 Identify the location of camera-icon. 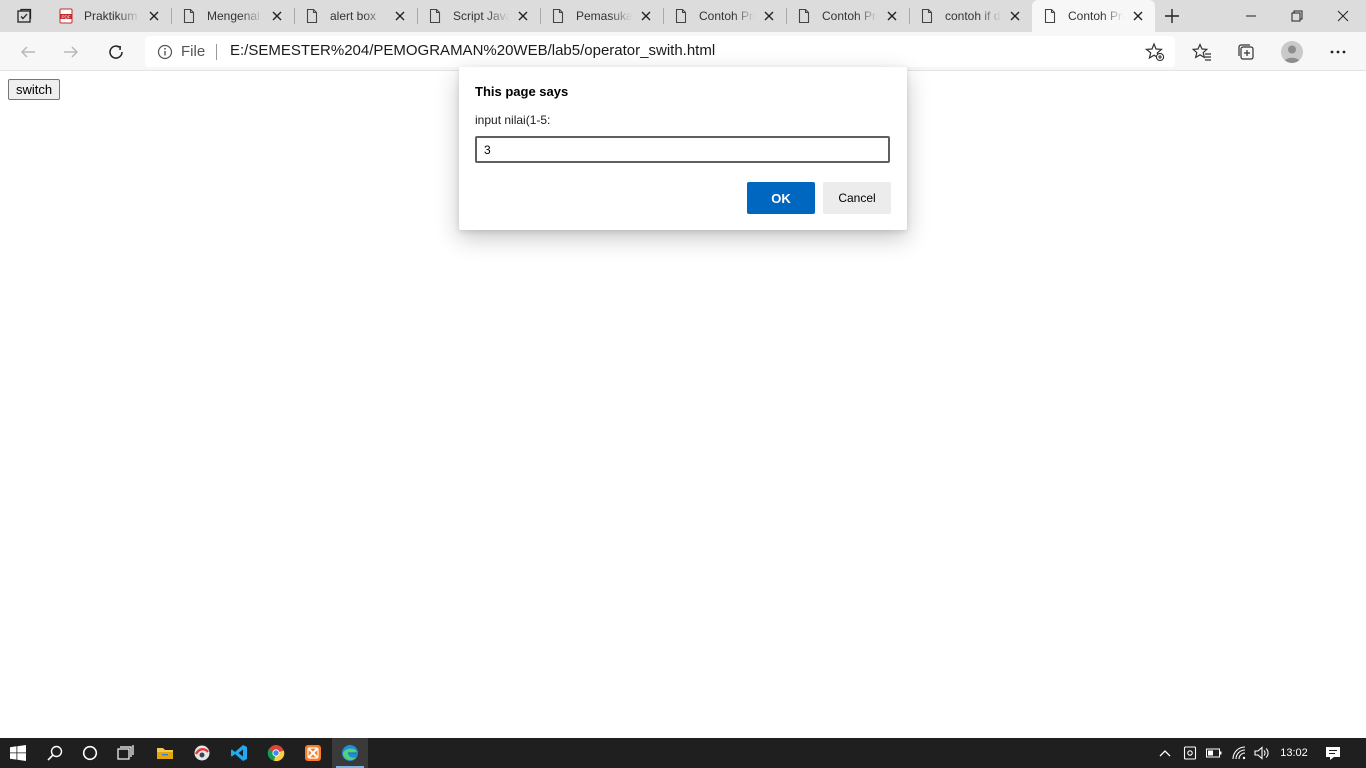
(1190, 753).